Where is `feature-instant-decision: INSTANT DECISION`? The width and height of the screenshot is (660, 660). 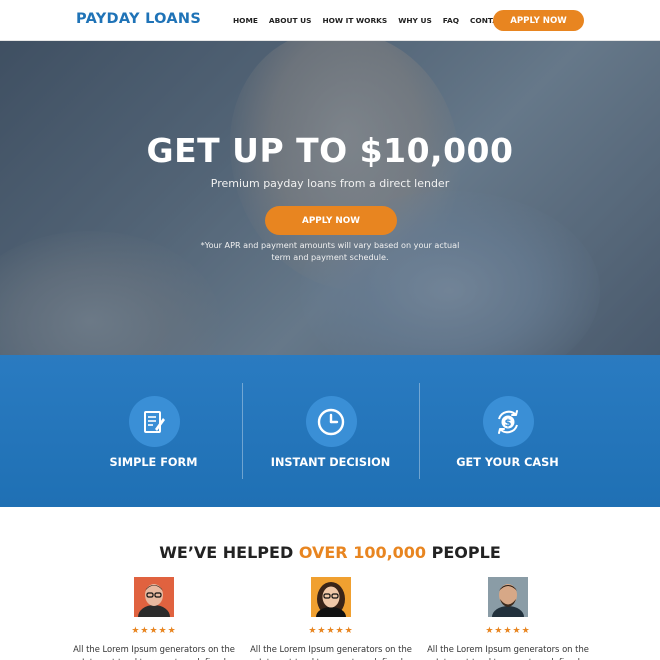
feature-instant-decision: INSTANT DECISION is located at coordinates (330, 431).